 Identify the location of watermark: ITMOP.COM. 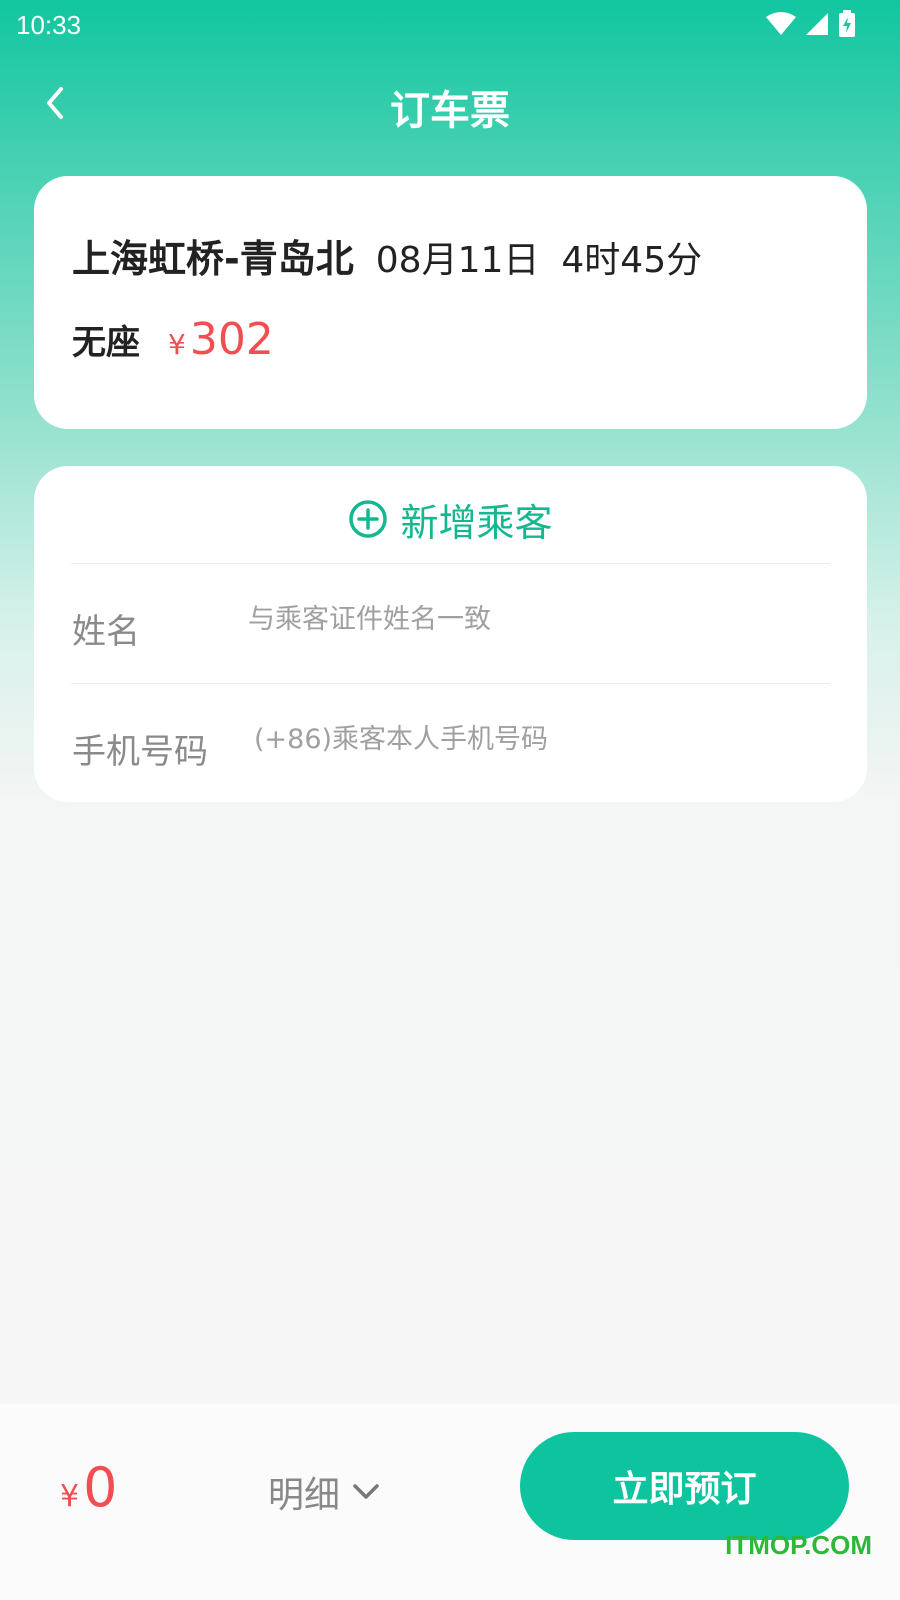
(798, 1545).